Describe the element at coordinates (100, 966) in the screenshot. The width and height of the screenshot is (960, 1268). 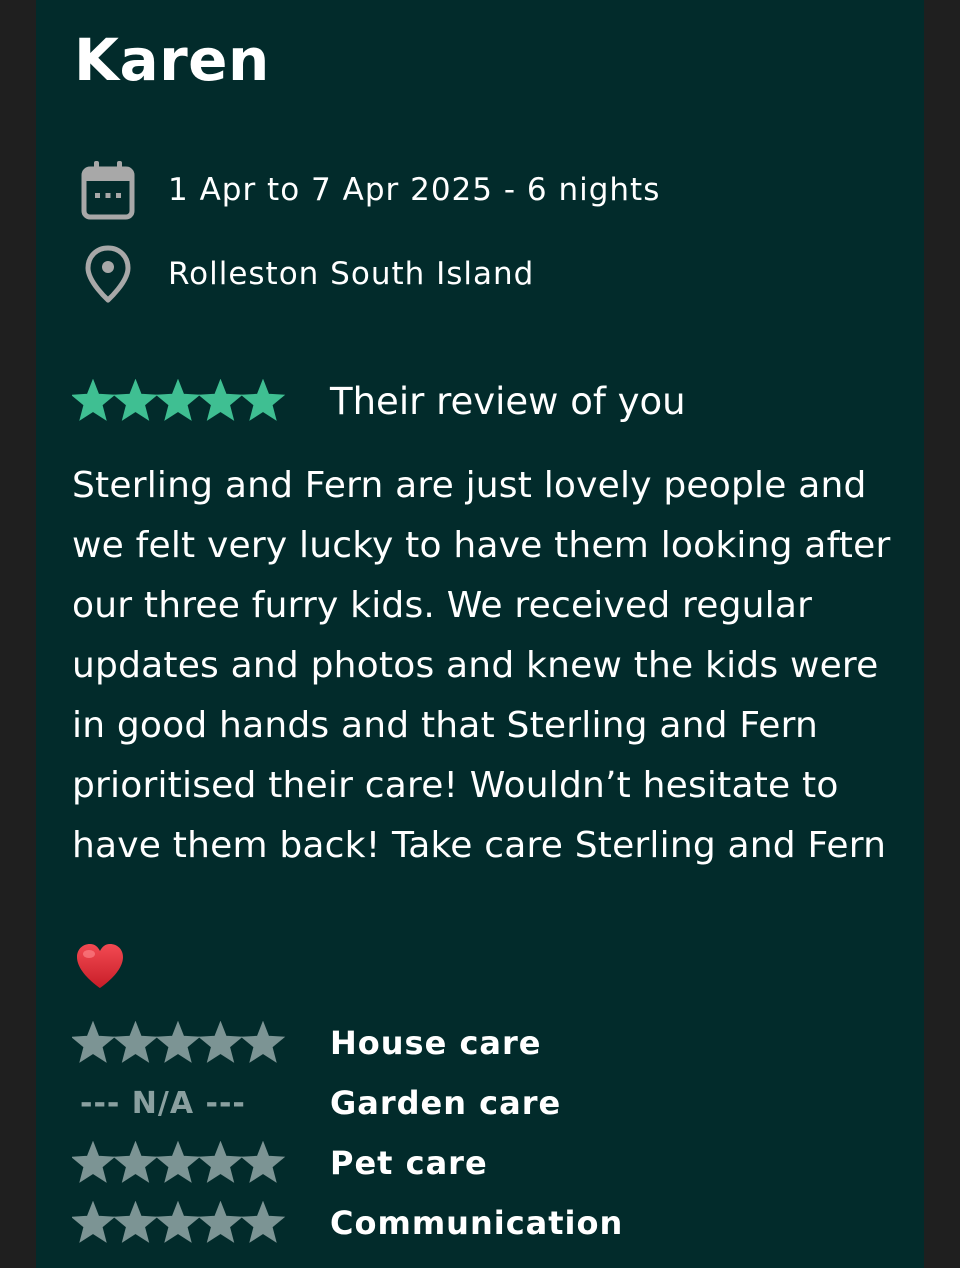
I see `heart-emoji-icon` at that location.